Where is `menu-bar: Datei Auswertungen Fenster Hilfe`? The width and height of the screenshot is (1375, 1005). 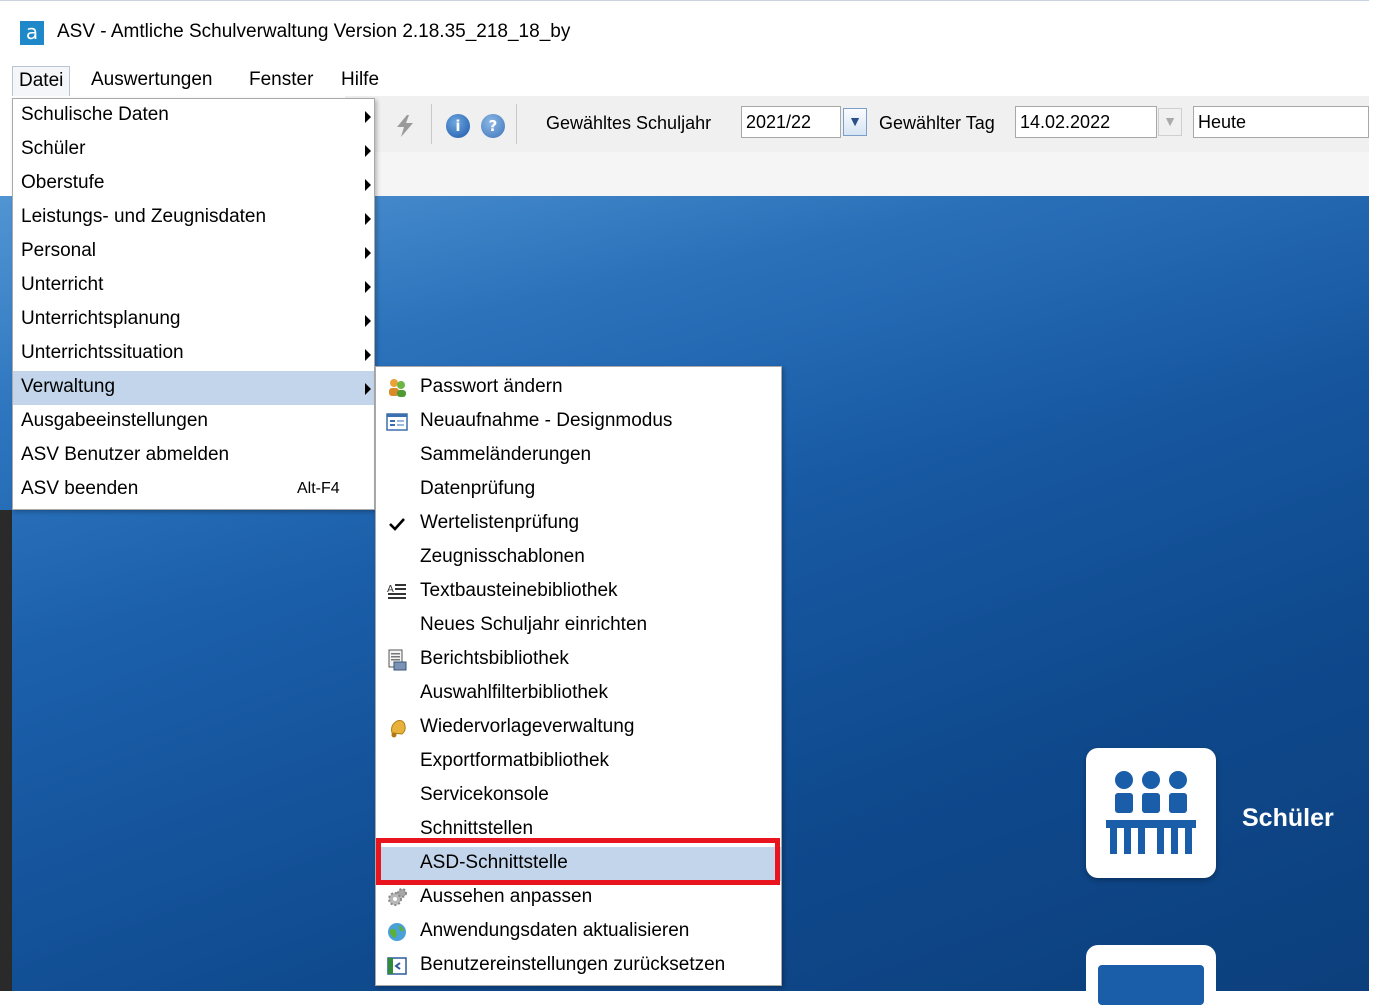
menu-bar: Datei Auswertungen Fenster Hilfe is located at coordinates (684, 78).